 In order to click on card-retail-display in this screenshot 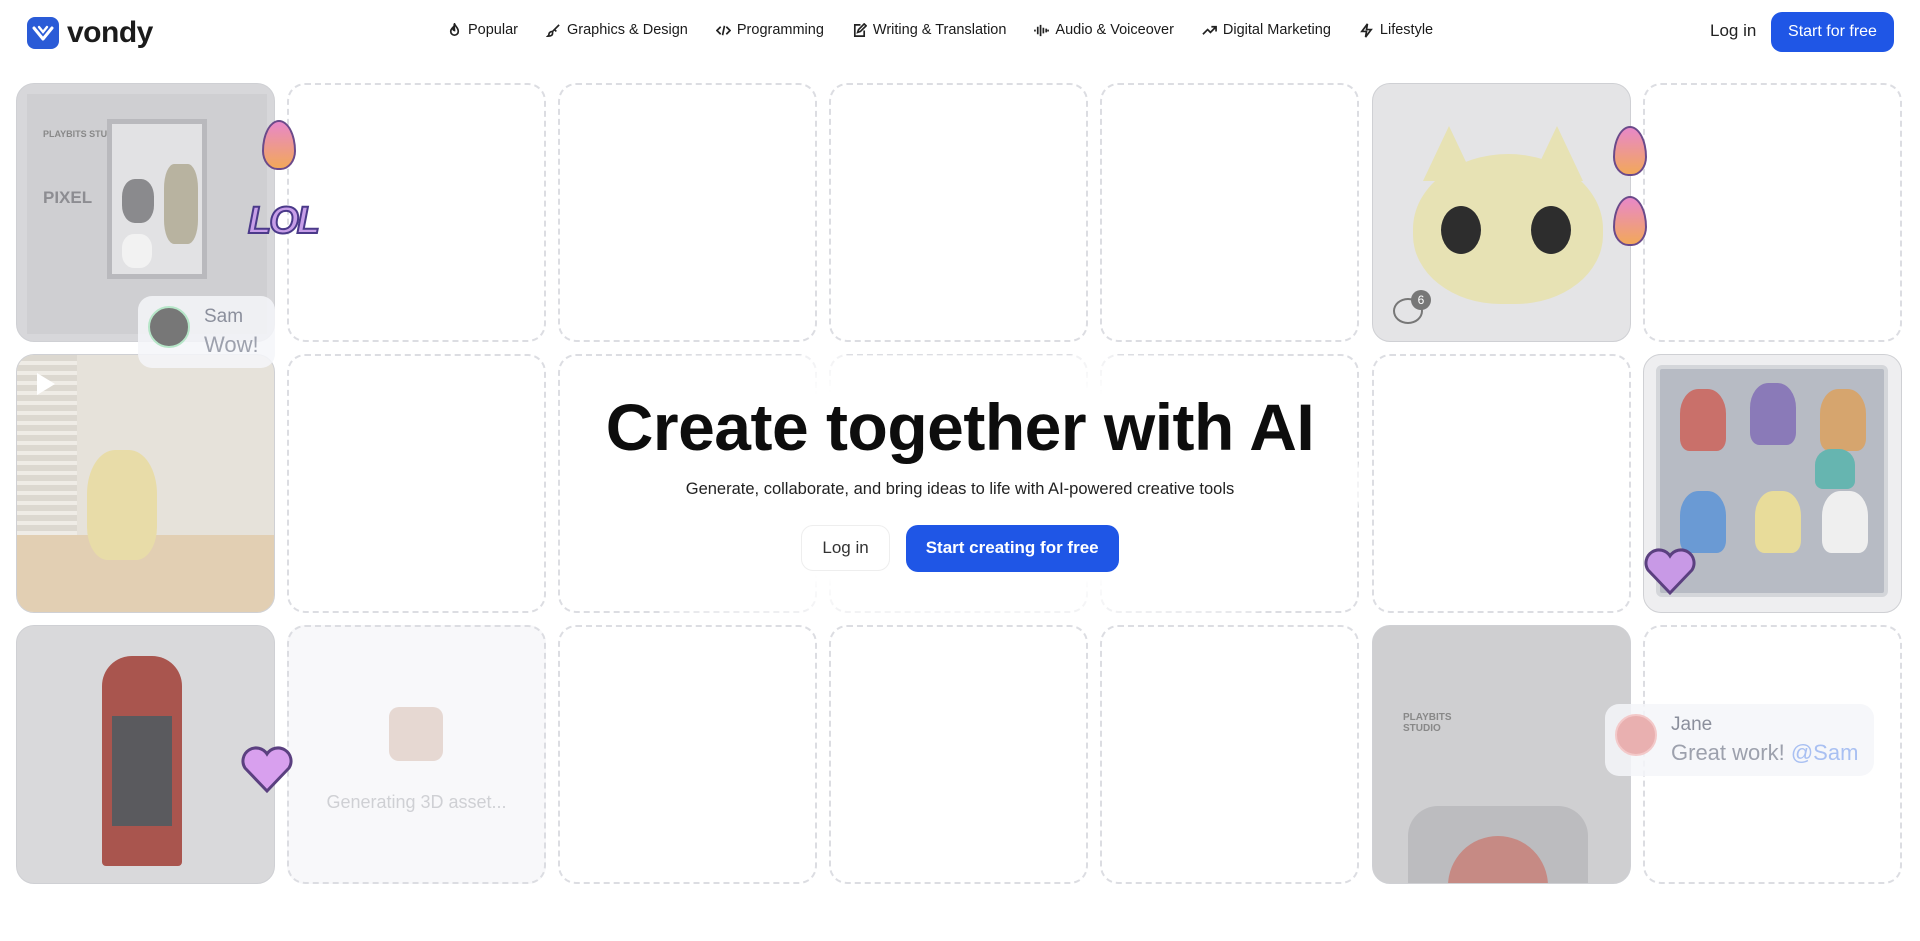, I will do `click(145, 754)`.